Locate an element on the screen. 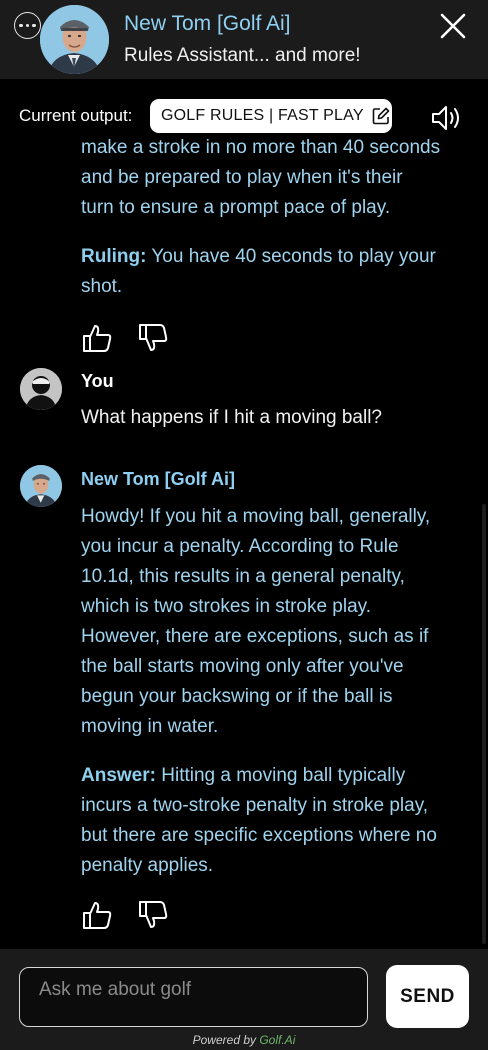  assistant-avatar-small is located at coordinates (41, 486).